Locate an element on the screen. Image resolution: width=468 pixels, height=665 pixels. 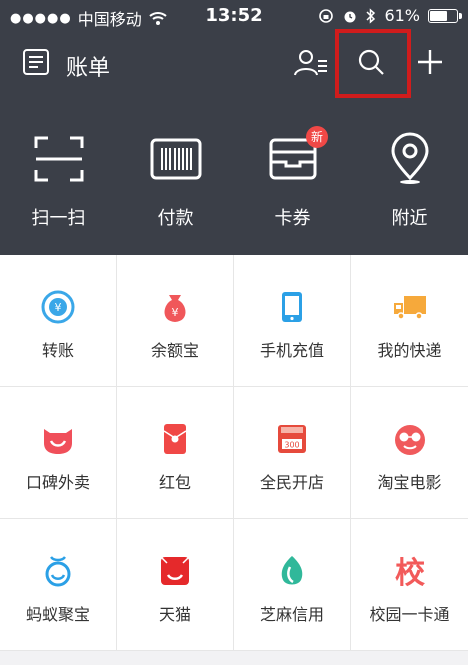
service-label: 天猫 is located at coordinates (174, 614).